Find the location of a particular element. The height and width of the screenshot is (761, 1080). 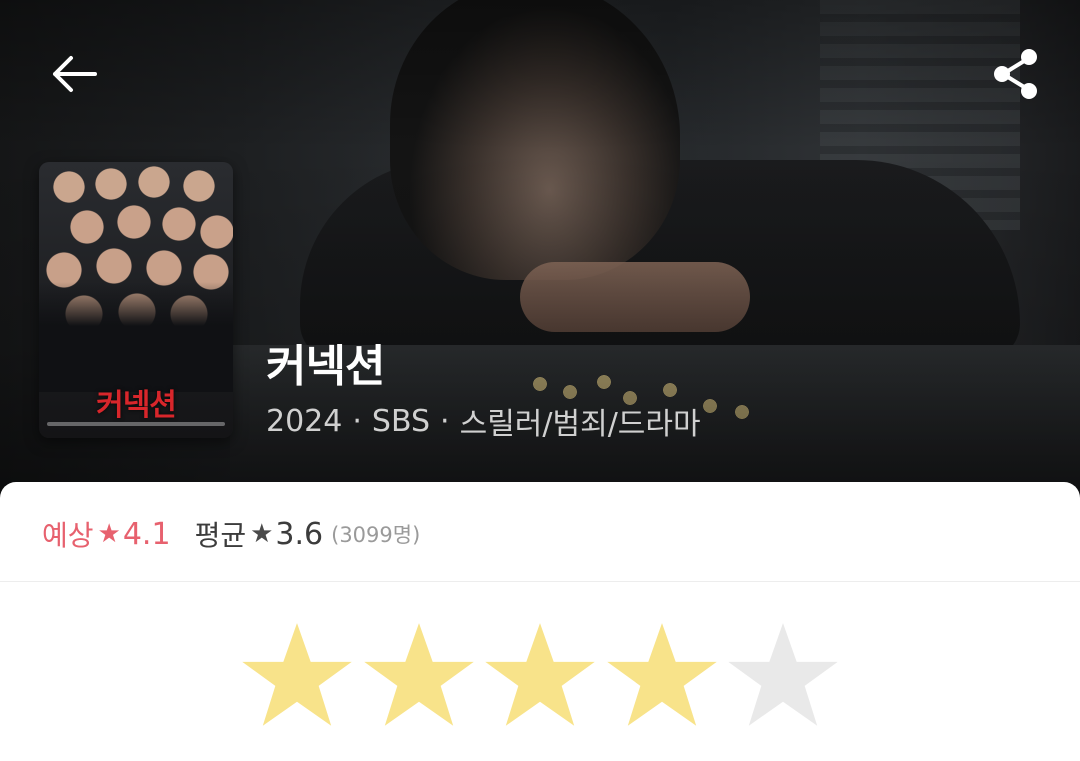

star-empty-icon is located at coordinates (783, 675).